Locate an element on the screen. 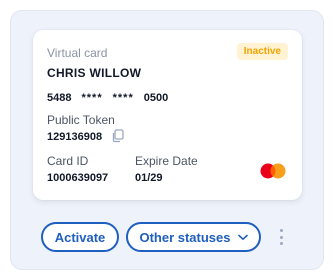 The width and height of the screenshot is (334, 280). card-number-last: 0500 is located at coordinates (156, 98).